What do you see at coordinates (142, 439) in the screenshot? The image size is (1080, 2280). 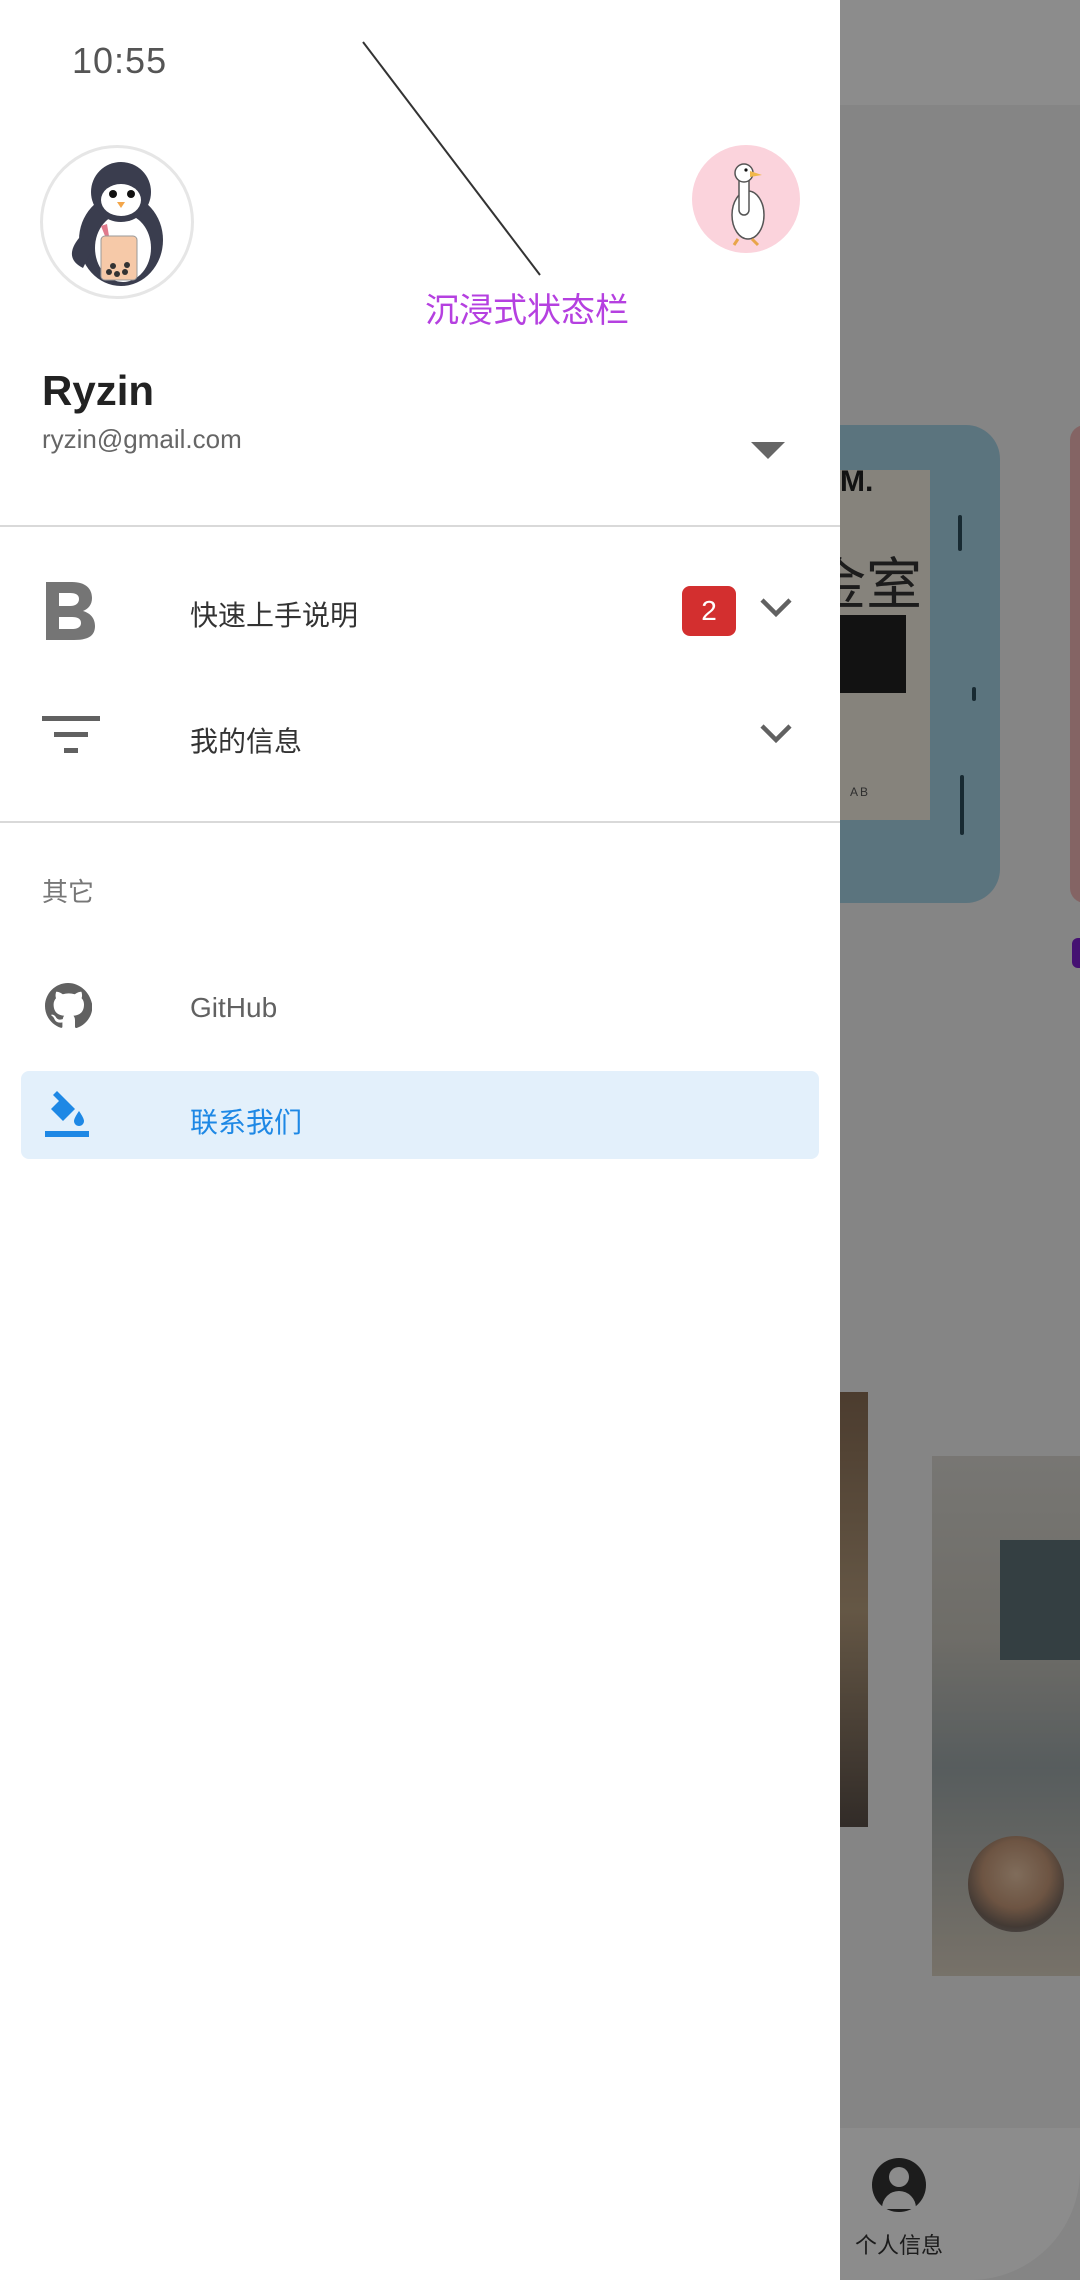 I see `user-email: ryzin@gmail.com` at bounding box center [142, 439].